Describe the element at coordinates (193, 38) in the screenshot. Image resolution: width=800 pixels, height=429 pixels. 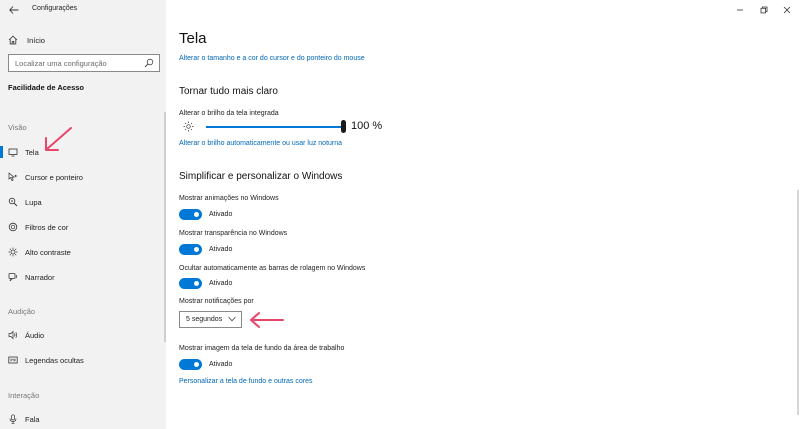
I see `page-title: Tela` at that location.